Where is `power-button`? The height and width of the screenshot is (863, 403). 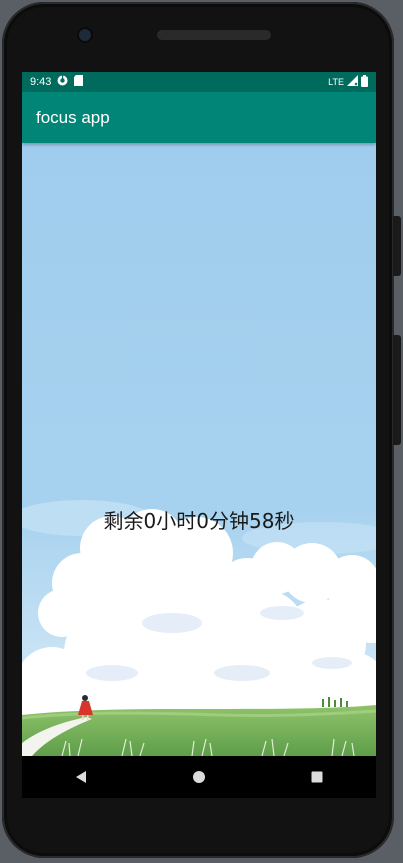 power-button is located at coordinates (397, 246).